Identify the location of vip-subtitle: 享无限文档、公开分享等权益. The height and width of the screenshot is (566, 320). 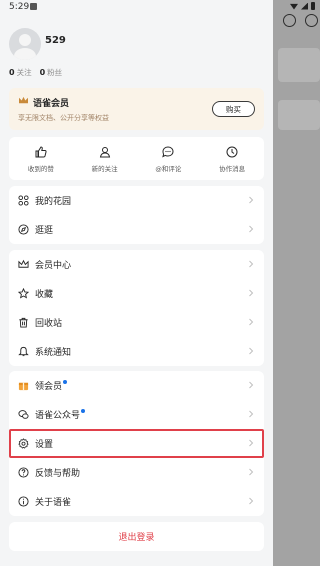
(63, 118).